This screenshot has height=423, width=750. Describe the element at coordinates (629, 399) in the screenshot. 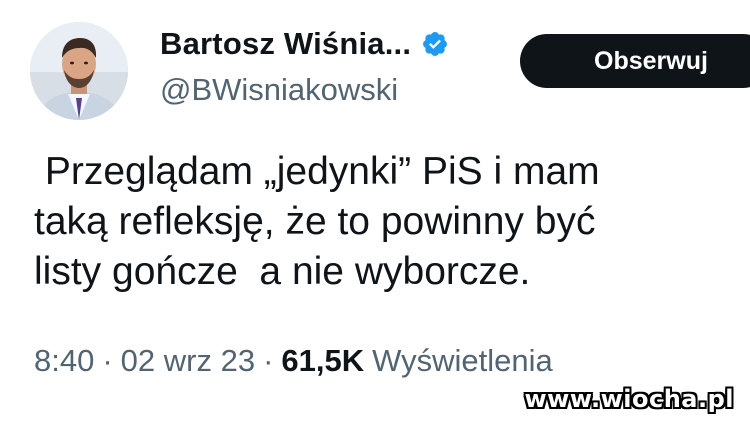

I see `watermark: www.wiocha.pl` at that location.